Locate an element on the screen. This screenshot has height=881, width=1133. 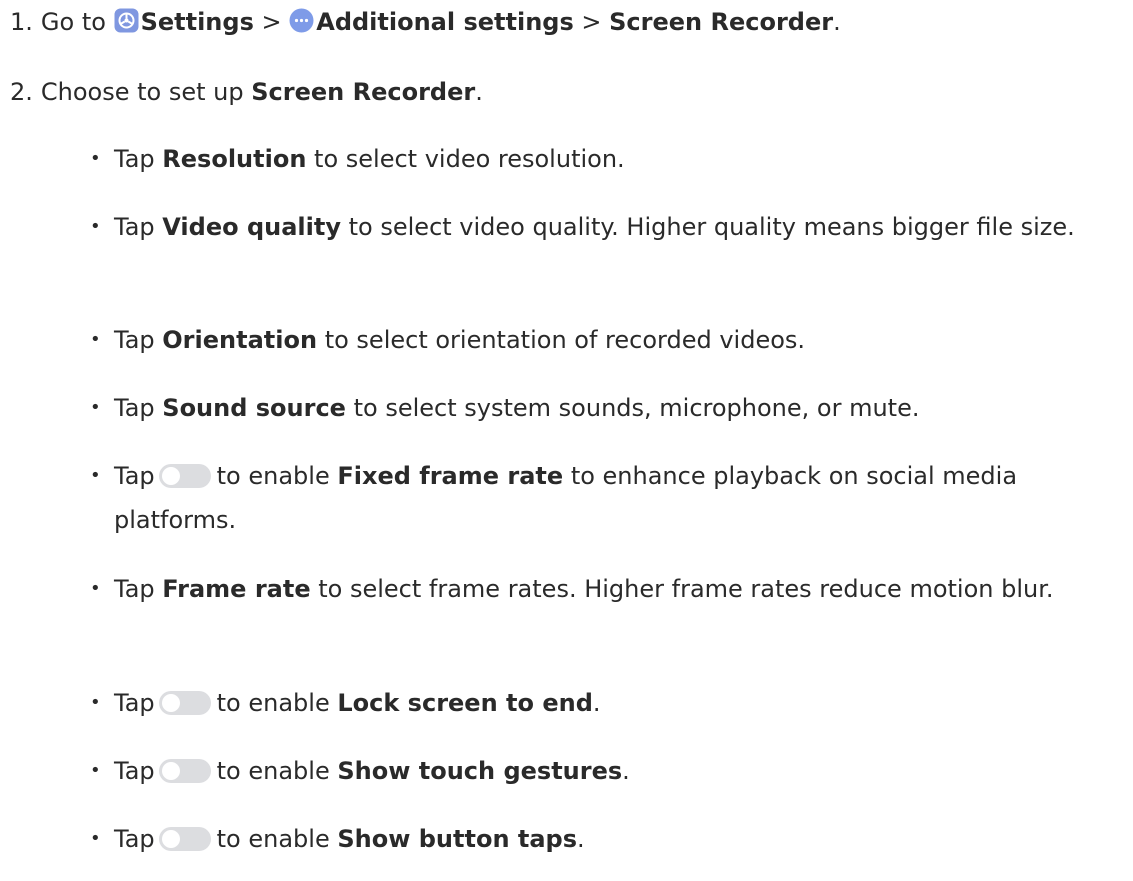
touch-gestures-label: Show touch gestures is located at coordinates (480, 771).